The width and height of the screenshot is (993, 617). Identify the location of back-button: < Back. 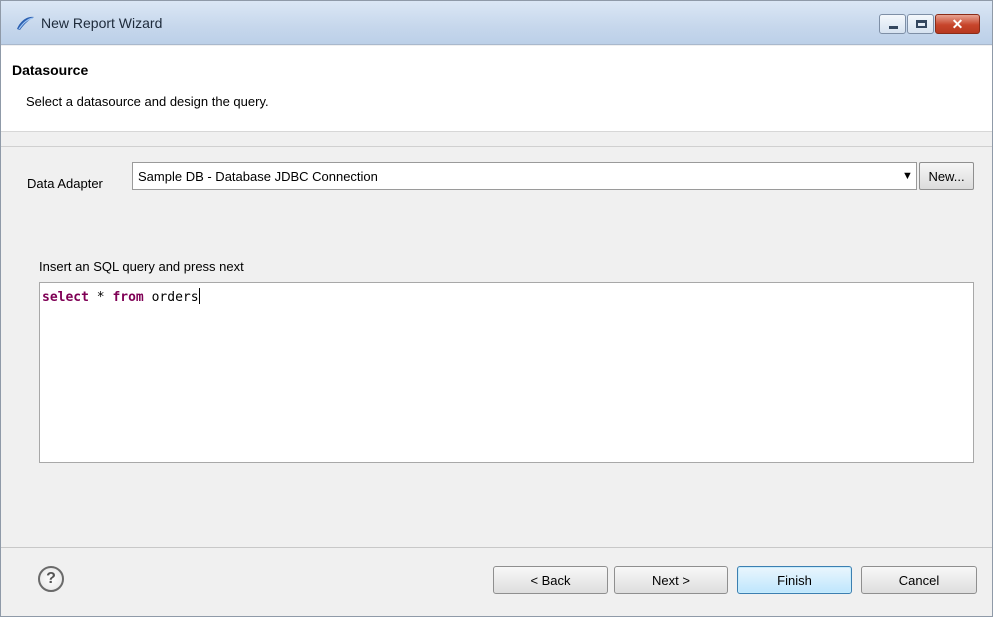
(550, 580).